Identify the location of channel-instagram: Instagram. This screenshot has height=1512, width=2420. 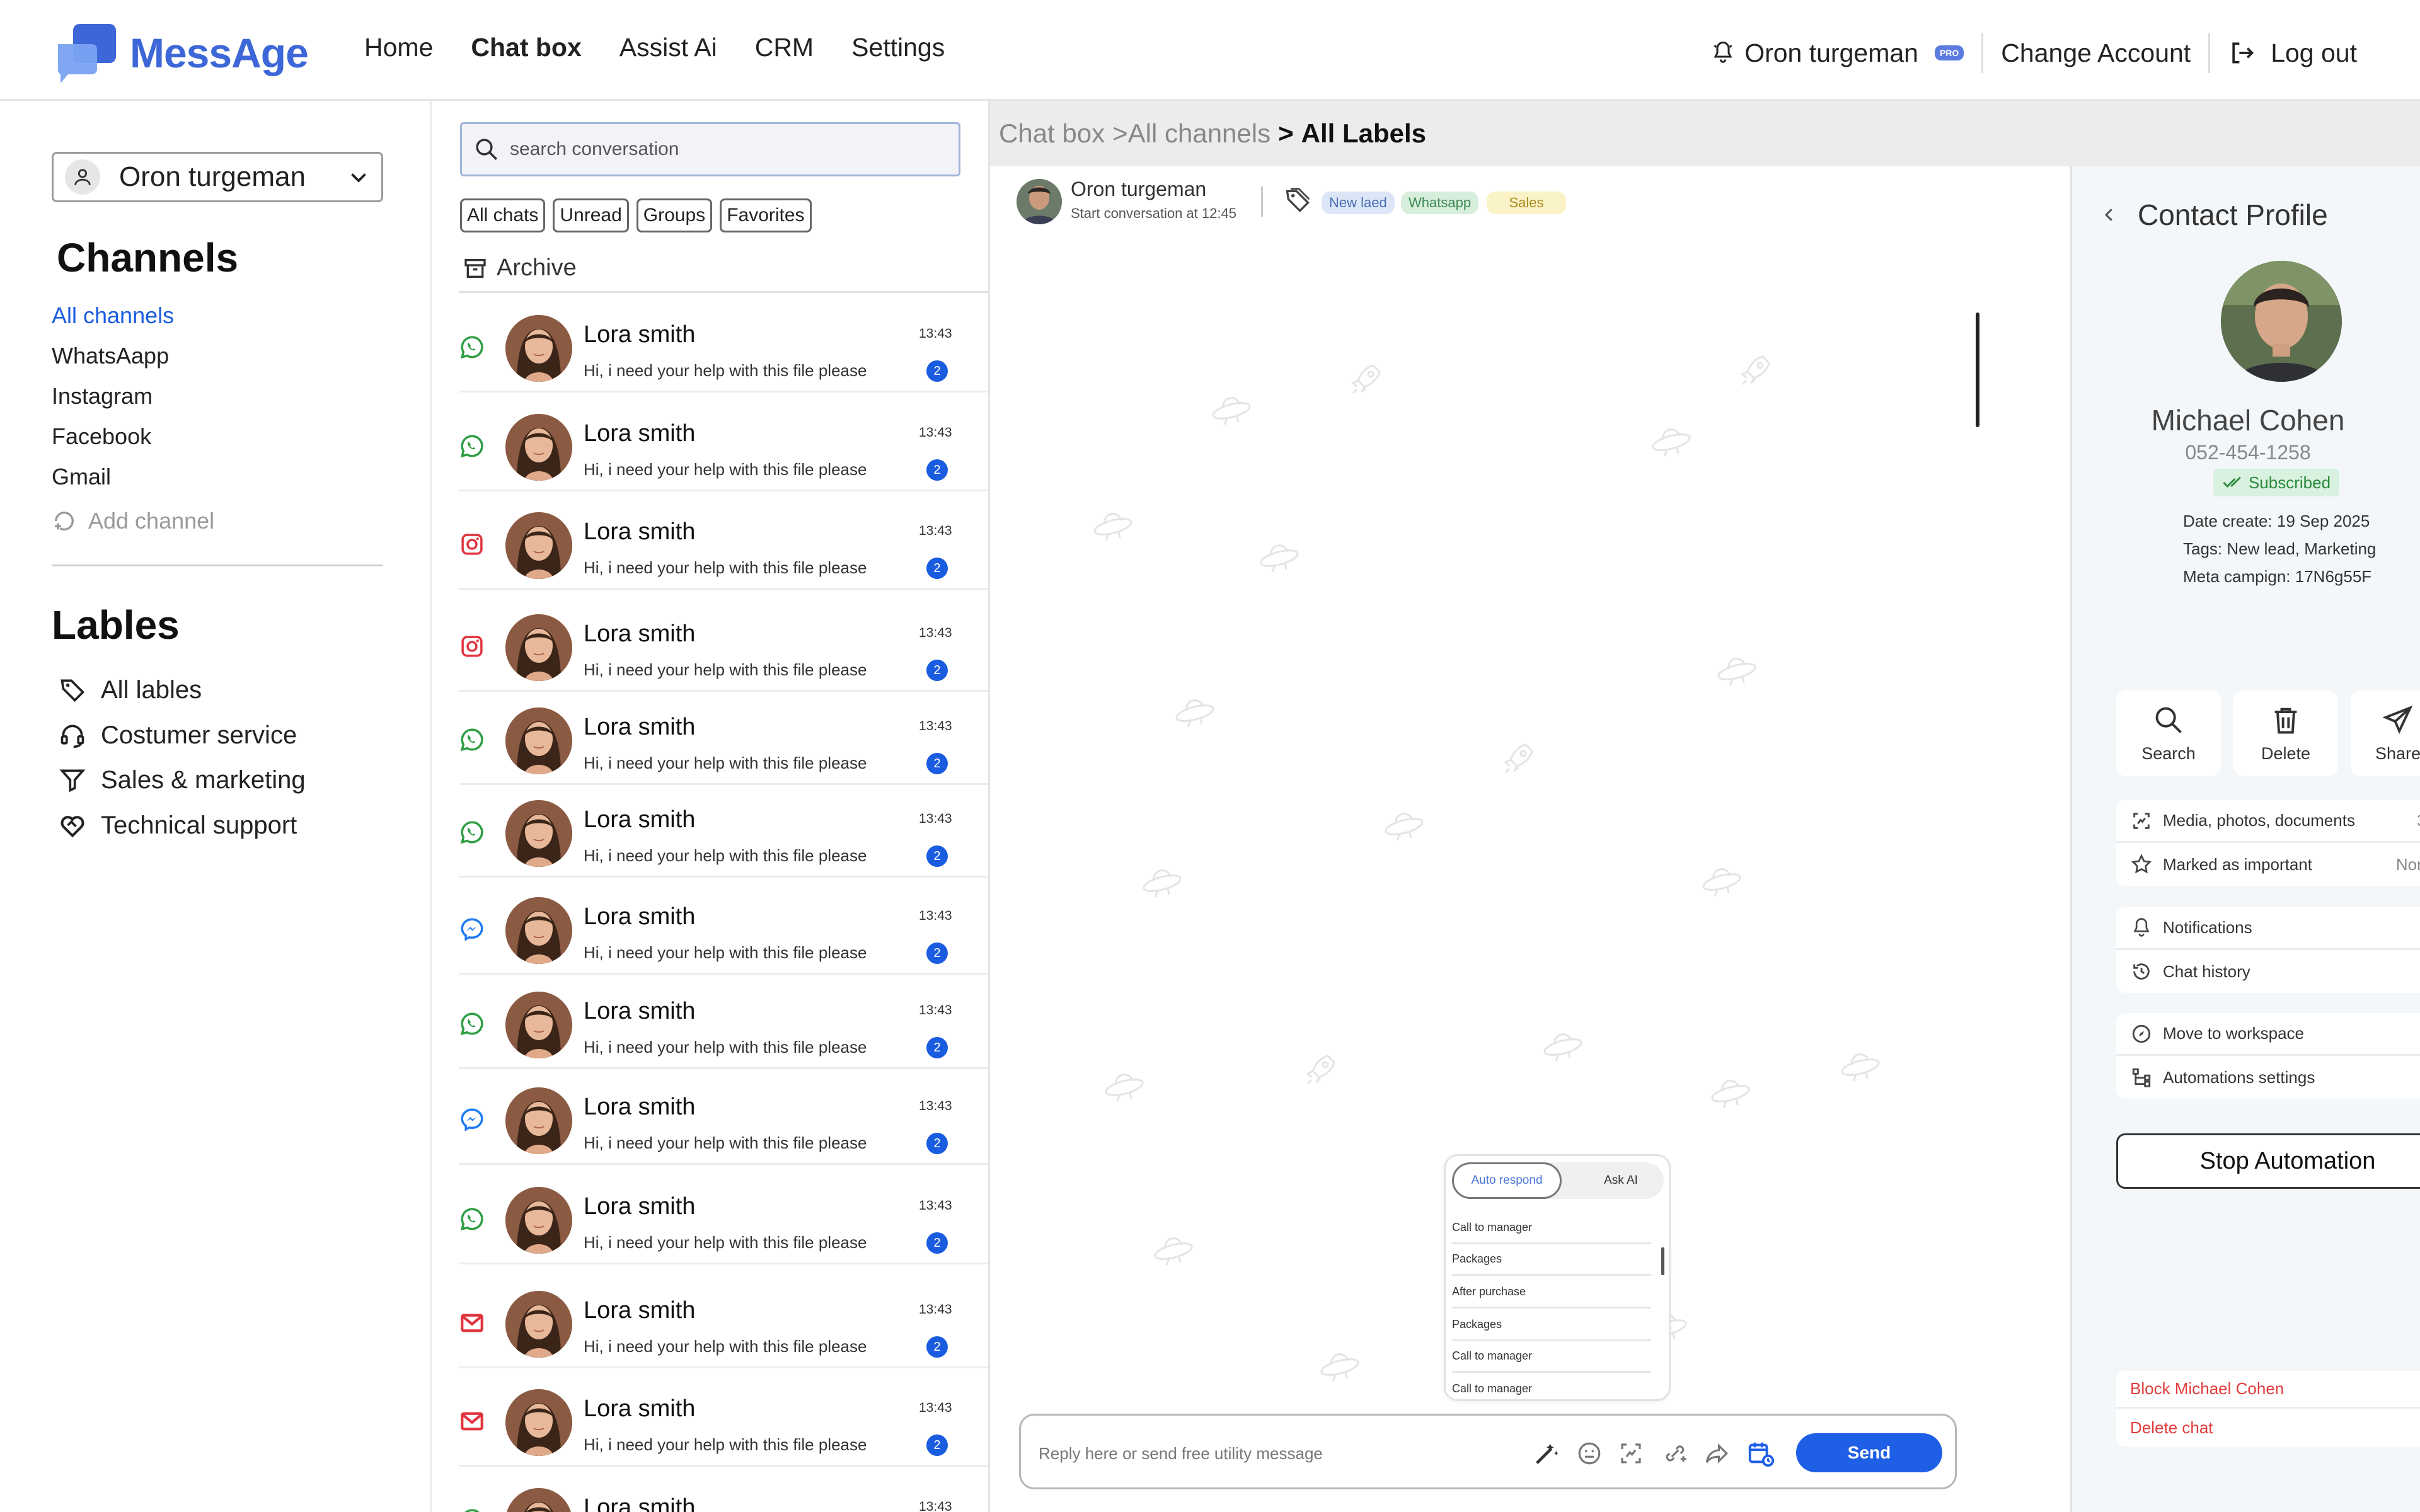
(103, 396).